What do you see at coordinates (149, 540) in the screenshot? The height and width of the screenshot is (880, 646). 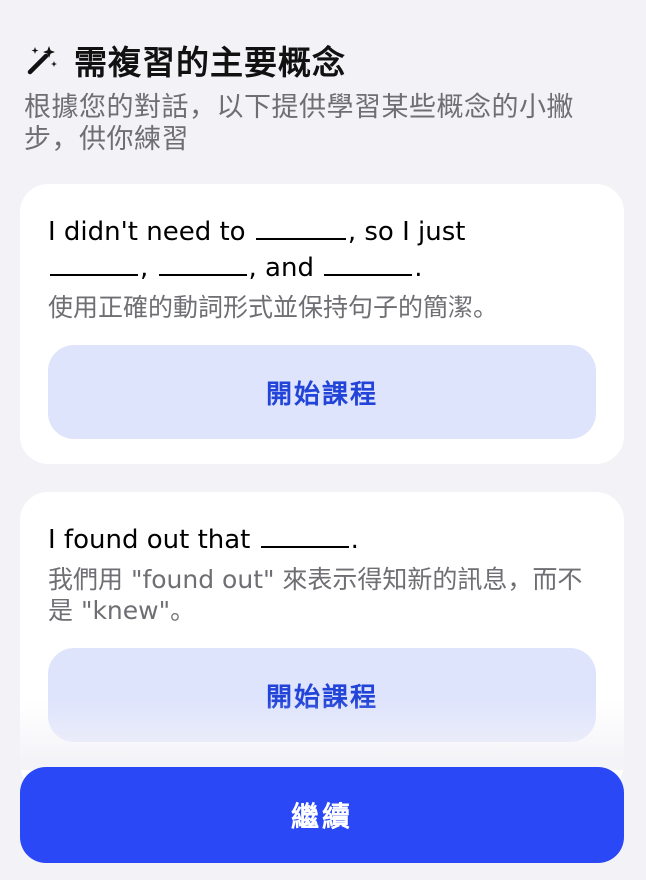 I see `sentence-text: I found out that` at bounding box center [149, 540].